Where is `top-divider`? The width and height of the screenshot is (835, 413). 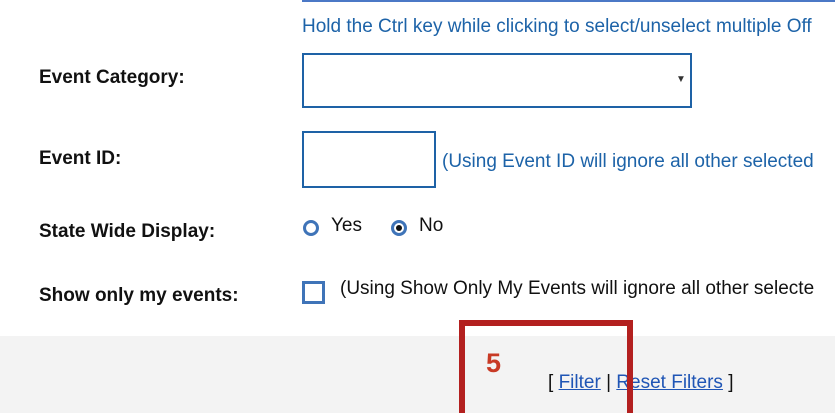
top-divider is located at coordinates (568, 1).